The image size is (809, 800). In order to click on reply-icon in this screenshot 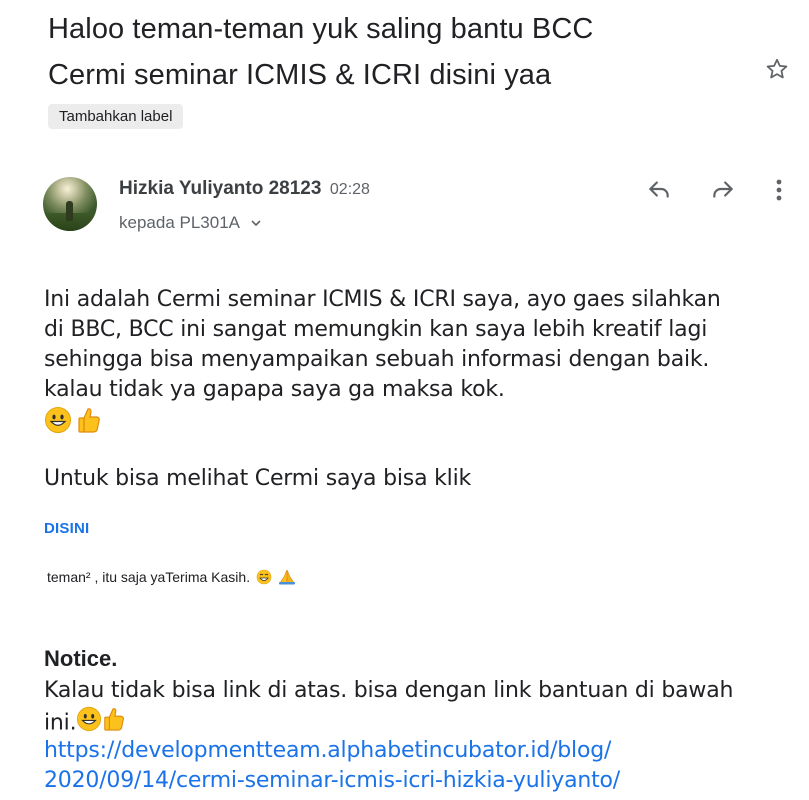, I will do `click(659, 189)`.